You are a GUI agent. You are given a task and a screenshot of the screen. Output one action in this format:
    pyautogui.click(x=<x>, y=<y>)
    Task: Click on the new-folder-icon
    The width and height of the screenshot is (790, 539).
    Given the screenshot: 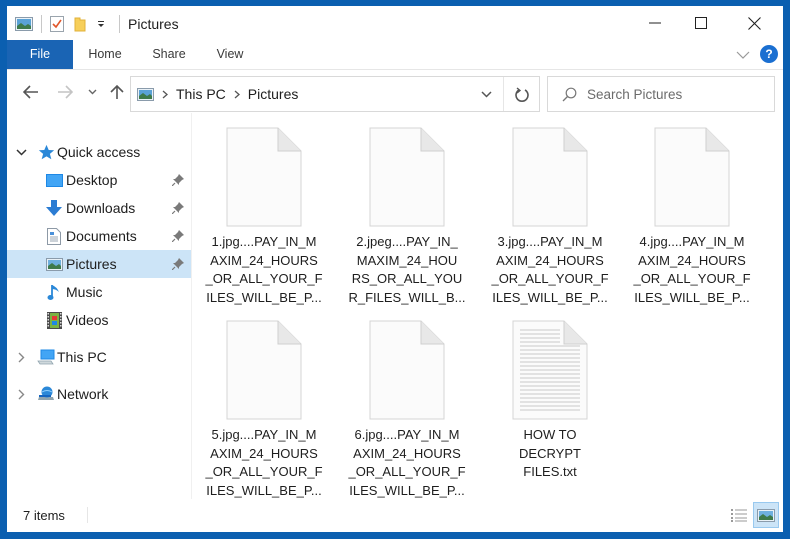 What is the action you would take?
    pyautogui.click(x=80, y=24)
    